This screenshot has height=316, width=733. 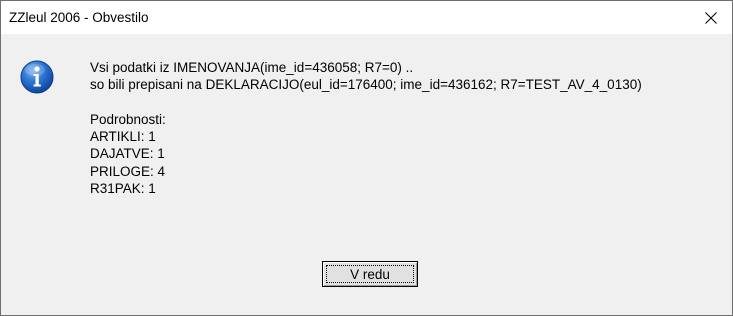 I want to click on detail-priloge: PRILOGE: 4, so click(x=128, y=171).